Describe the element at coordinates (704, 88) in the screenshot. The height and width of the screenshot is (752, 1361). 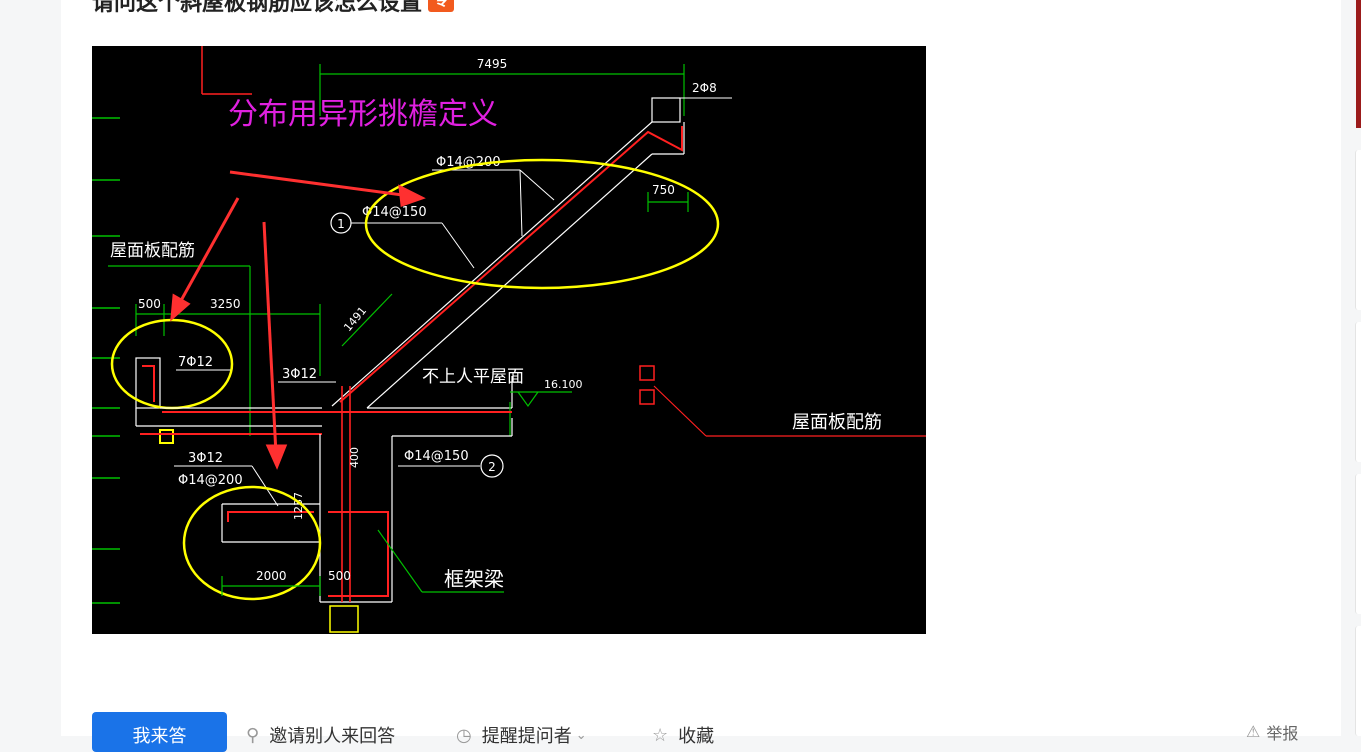
I see `label-2phi8: 2Φ8` at that location.